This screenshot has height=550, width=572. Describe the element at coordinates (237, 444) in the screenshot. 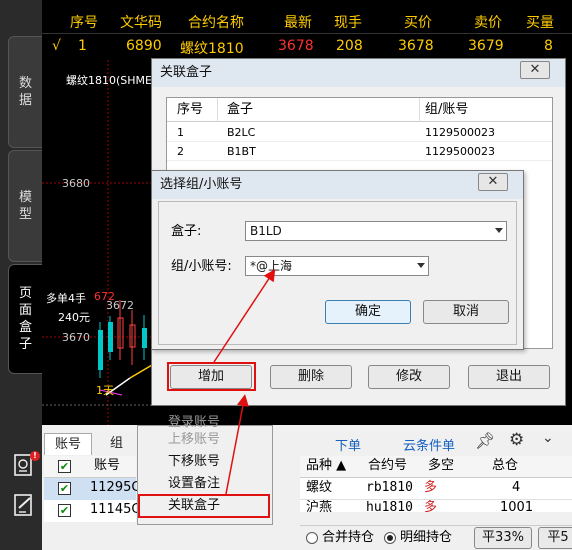

I see `arrow-menu-to-add` at that location.